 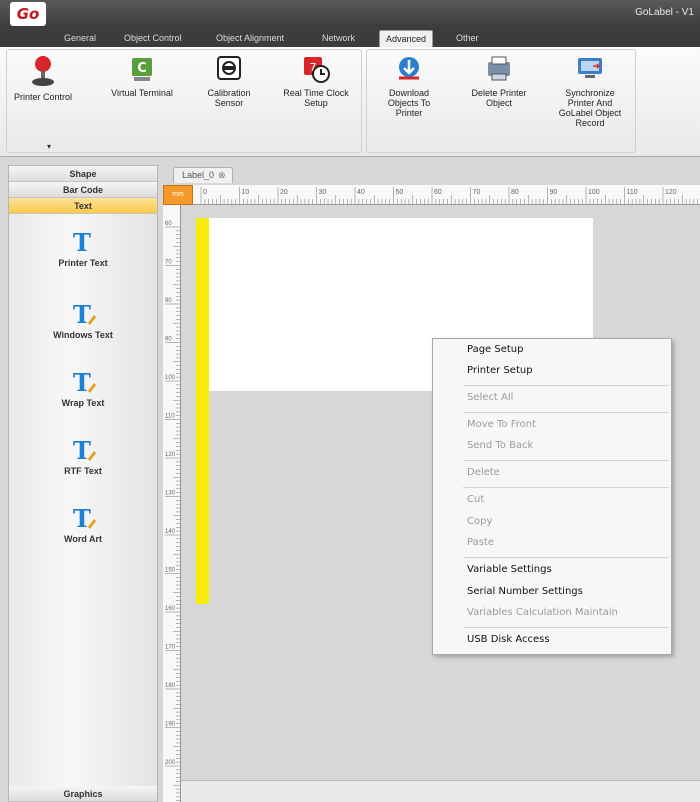 What do you see at coordinates (43, 97) in the screenshot?
I see `printer-control-label: Printer Control` at bounding box center [43, 97].